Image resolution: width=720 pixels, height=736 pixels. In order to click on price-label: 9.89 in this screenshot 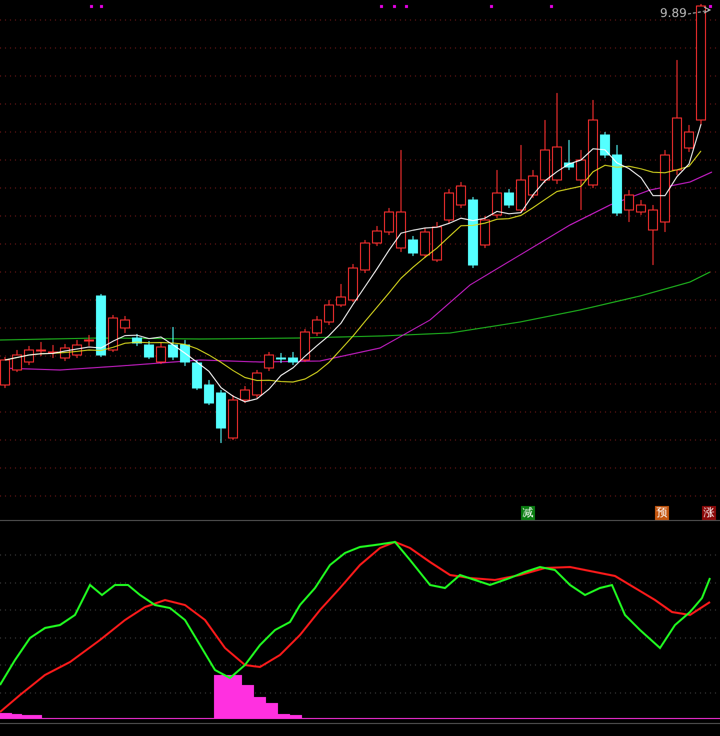, I will do `click(673, 13)`.